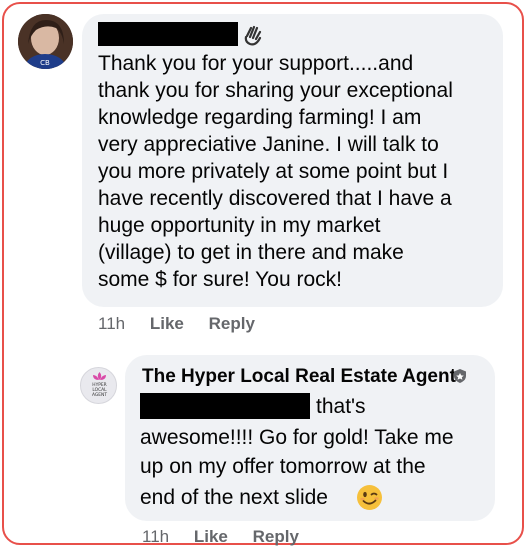 Image resolution: width=528 pixels, height=549 pixels. I want to click on reply-actions: 11h Like Reply, so click(220, 537).